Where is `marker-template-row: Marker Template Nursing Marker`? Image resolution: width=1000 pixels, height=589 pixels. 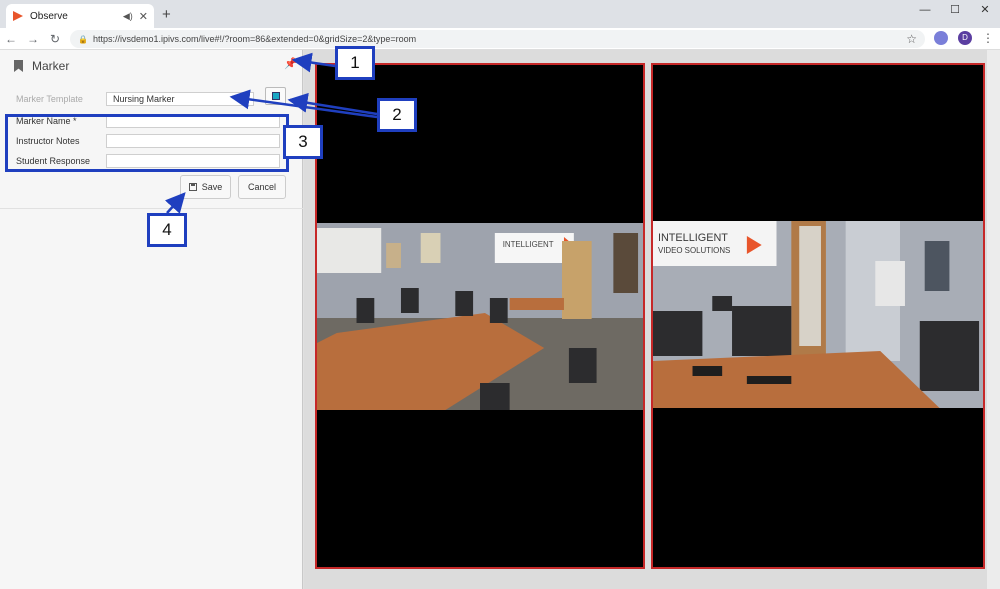 marker-template-row: Marker Template Nursing Marker is located at coordinates (151, 99).